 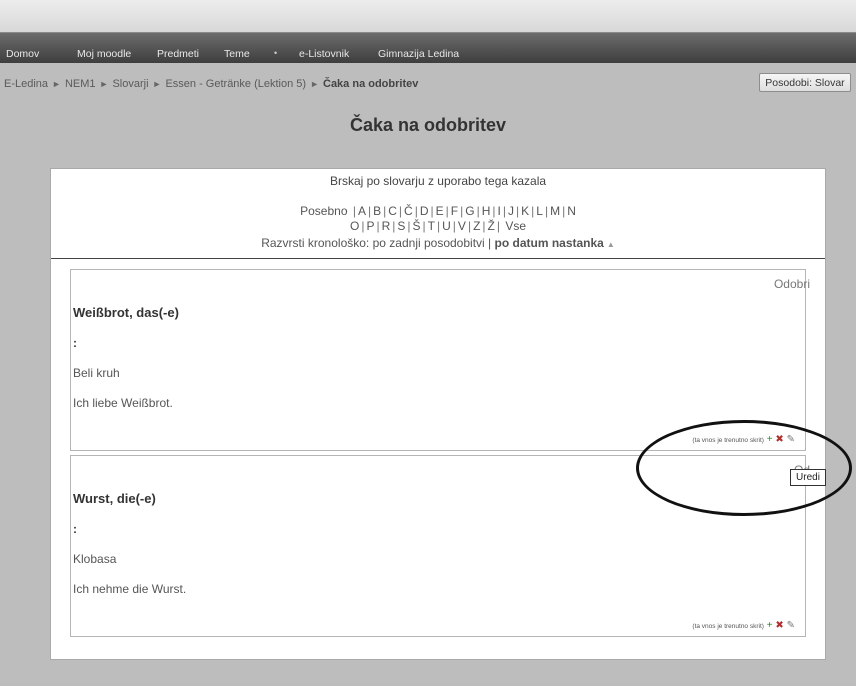 What do you see at coordinates (792, 284) in the screenshot?
I see `approve-link: Odobri` at bounding box center [792, 284].